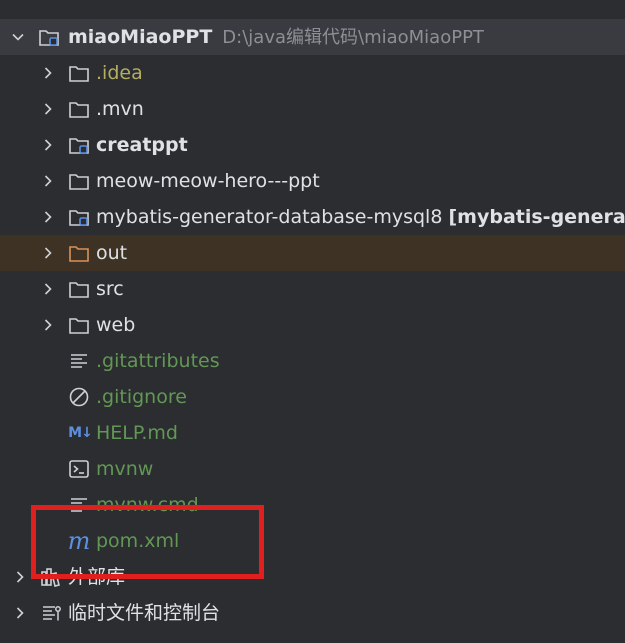 The image size is (625, 643). What do you see at coordinates (312, 289) in the screenshot?
I see `tree-row-src: src` at bounding box center [312, 289].